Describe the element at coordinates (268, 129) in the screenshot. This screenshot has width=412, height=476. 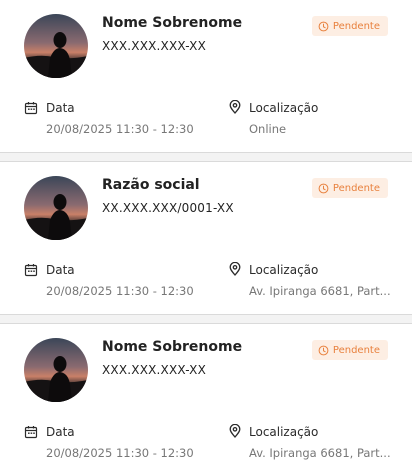
I see `location-value: Online` at that location.